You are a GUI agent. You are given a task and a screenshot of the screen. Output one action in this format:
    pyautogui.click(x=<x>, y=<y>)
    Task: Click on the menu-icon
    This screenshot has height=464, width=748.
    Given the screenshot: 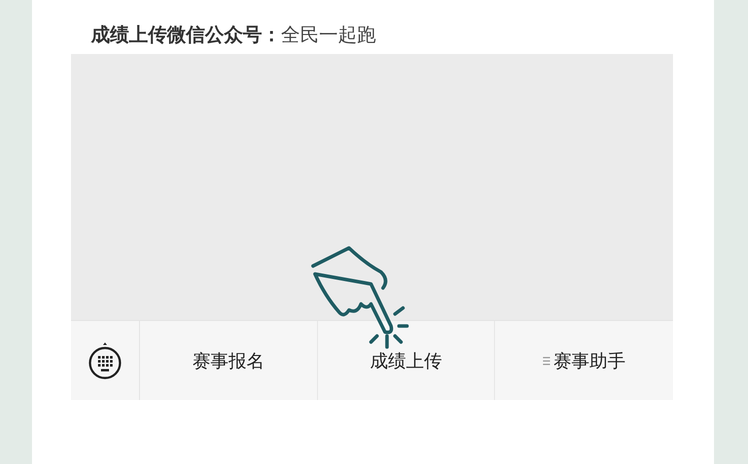 What is the action you would take?
    pyautogui.click(x=546, y=360)
    